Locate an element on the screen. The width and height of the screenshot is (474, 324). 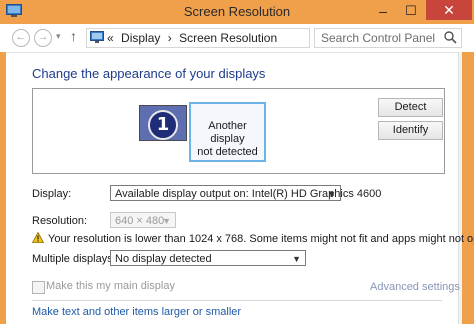
up-button: ↑ is located at coordinates (73, 36).